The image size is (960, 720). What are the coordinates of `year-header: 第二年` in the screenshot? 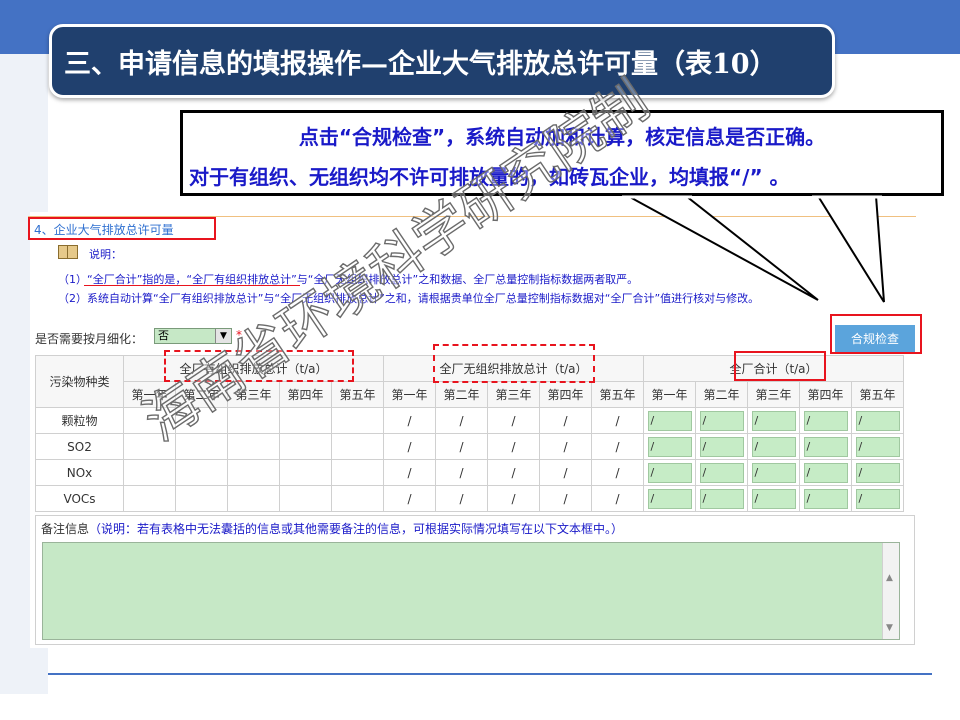 It's located at (461, 394).